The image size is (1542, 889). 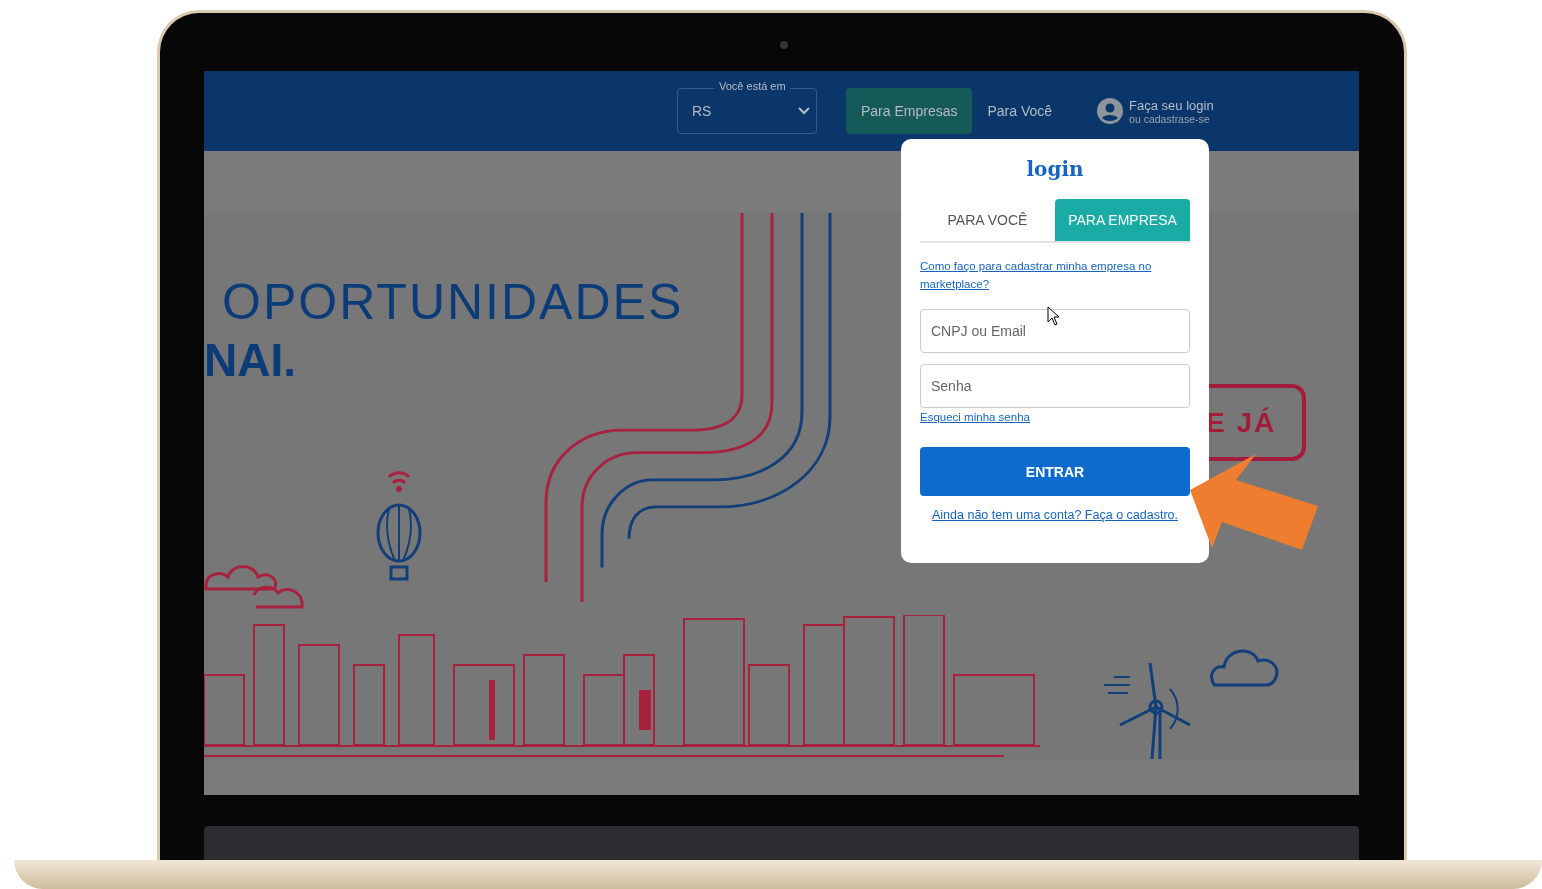 I want to click on select-value: RS, so click(x=702, y=111).